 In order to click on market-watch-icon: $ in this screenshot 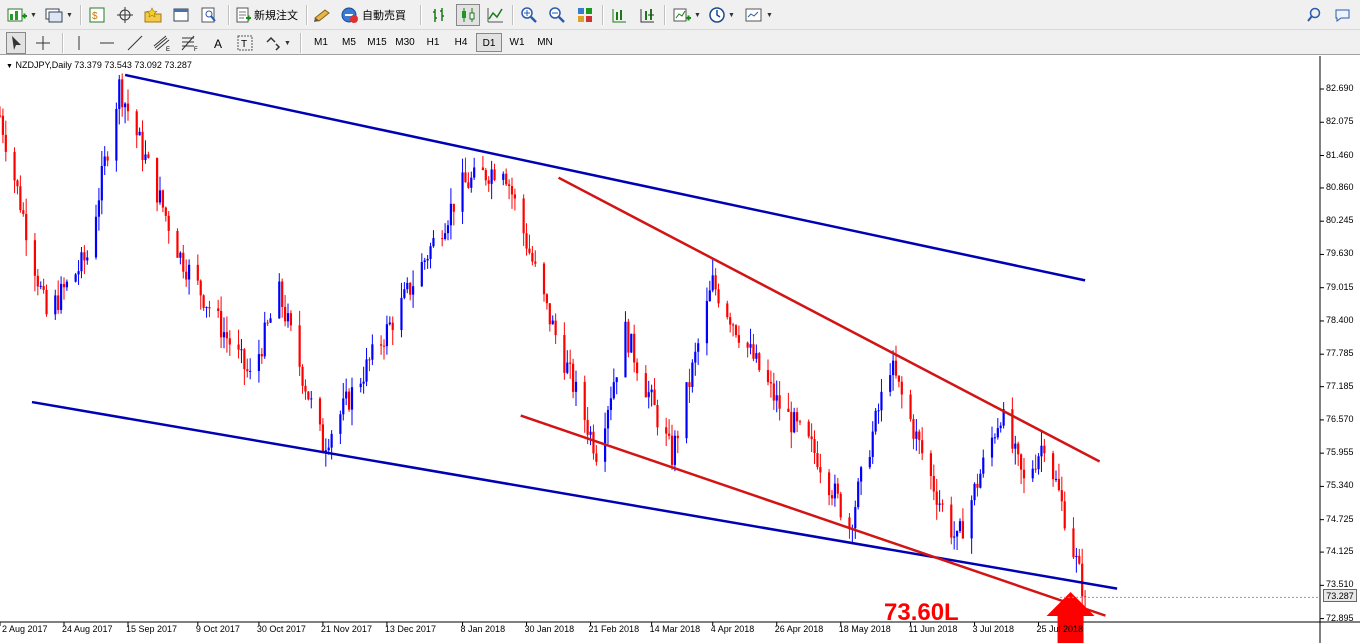, I will do `click(97, 15)`.